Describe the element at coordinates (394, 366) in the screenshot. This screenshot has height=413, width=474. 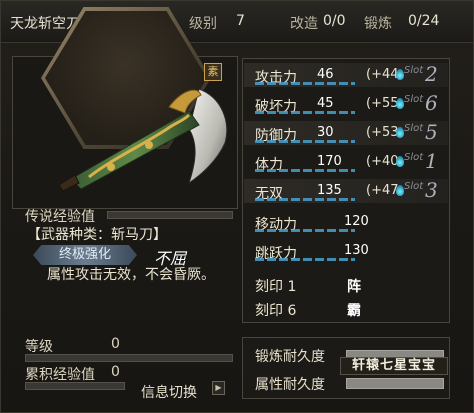
I see `engraved-name-tag: 轩辕七星宝宝` at that location.